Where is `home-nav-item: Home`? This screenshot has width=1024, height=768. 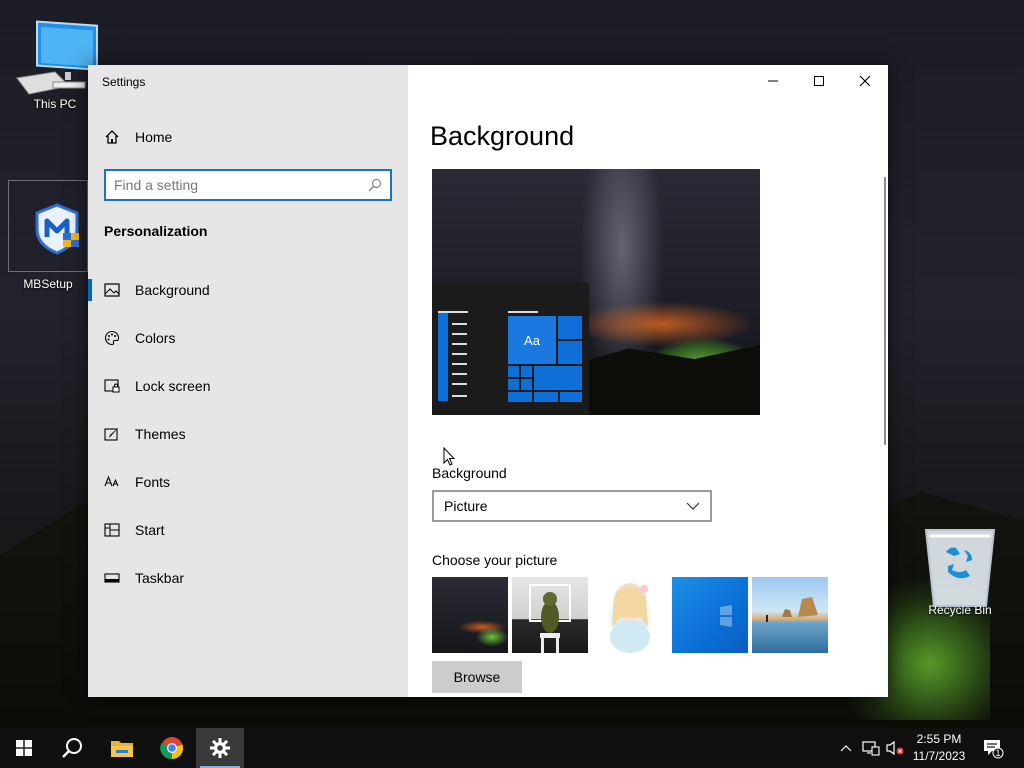 home-nav-item: Home is located at coordinates (138, 137).